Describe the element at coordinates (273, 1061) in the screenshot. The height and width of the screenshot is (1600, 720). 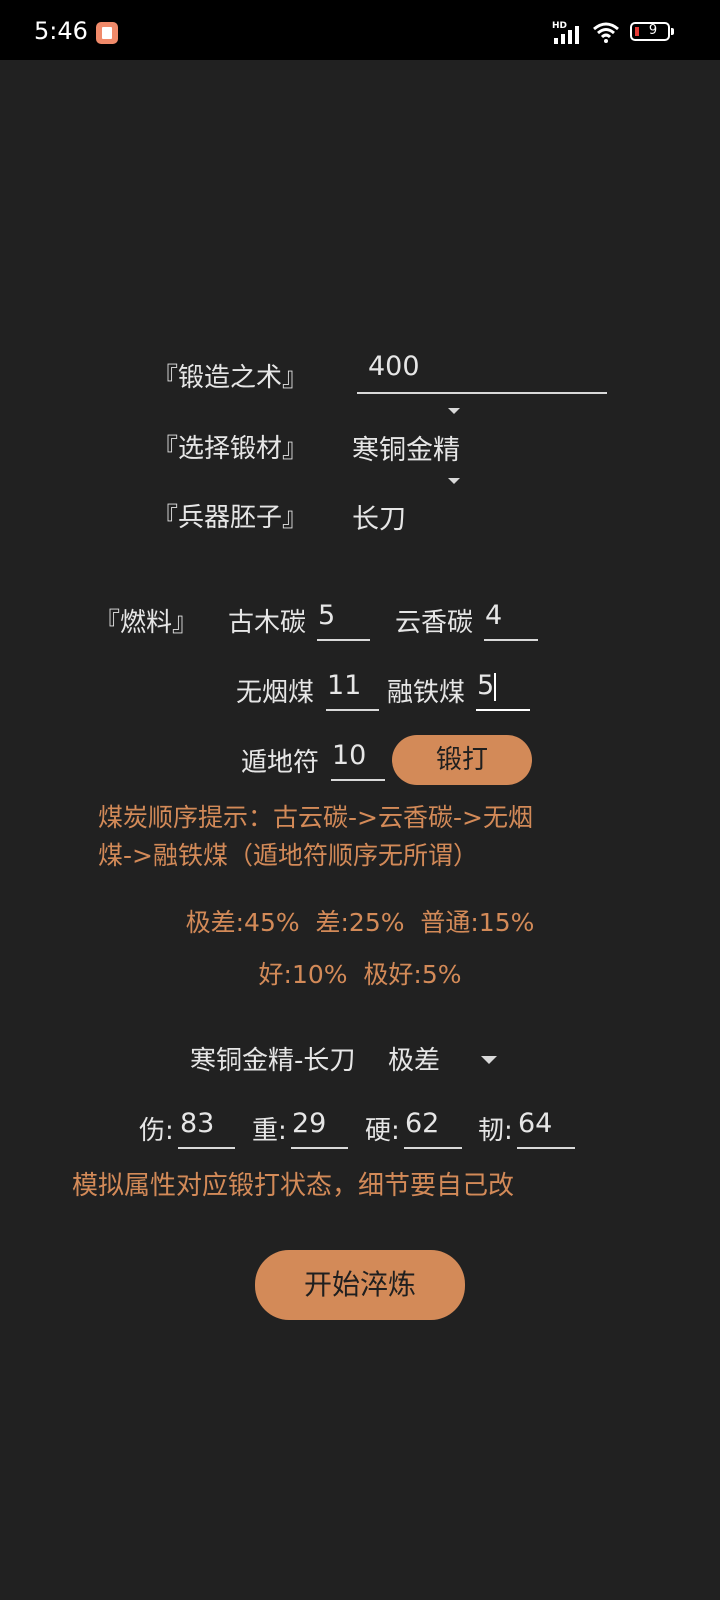
I see `result-item: 寒铜金精-长刀` at that location.